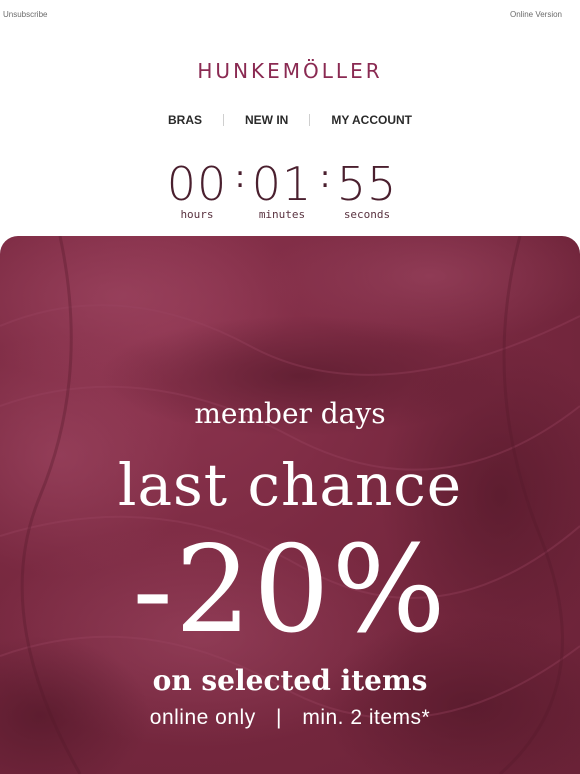 Image resolution: width=580 pixels, height=774 pixels. I want to click on countdown-hours: 00 hours, so click(197, 189).